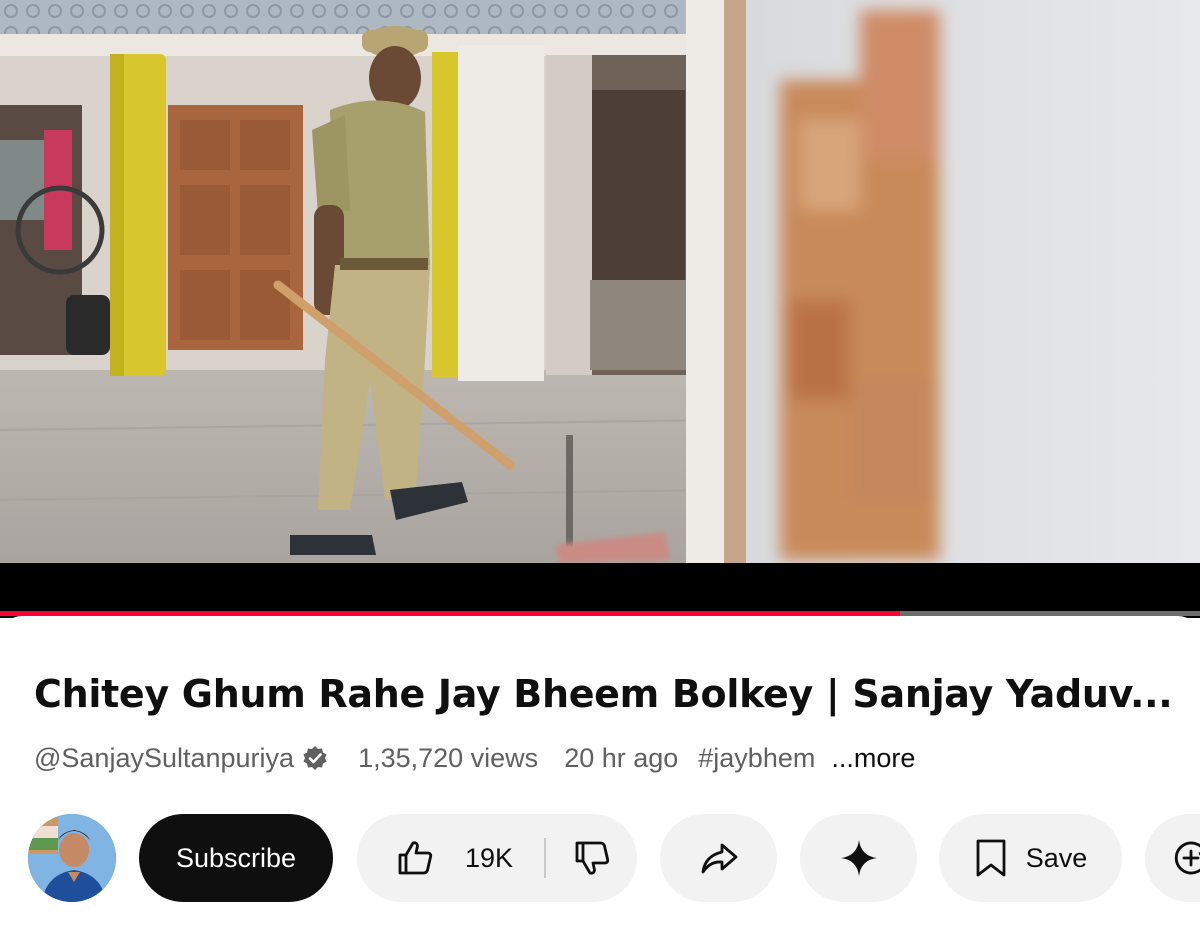 The height and width of the screenshot is (927, 1200). Describe the element at coordinates (315, 758) in the screenshot. I see `verified-badge-icon` at that location.